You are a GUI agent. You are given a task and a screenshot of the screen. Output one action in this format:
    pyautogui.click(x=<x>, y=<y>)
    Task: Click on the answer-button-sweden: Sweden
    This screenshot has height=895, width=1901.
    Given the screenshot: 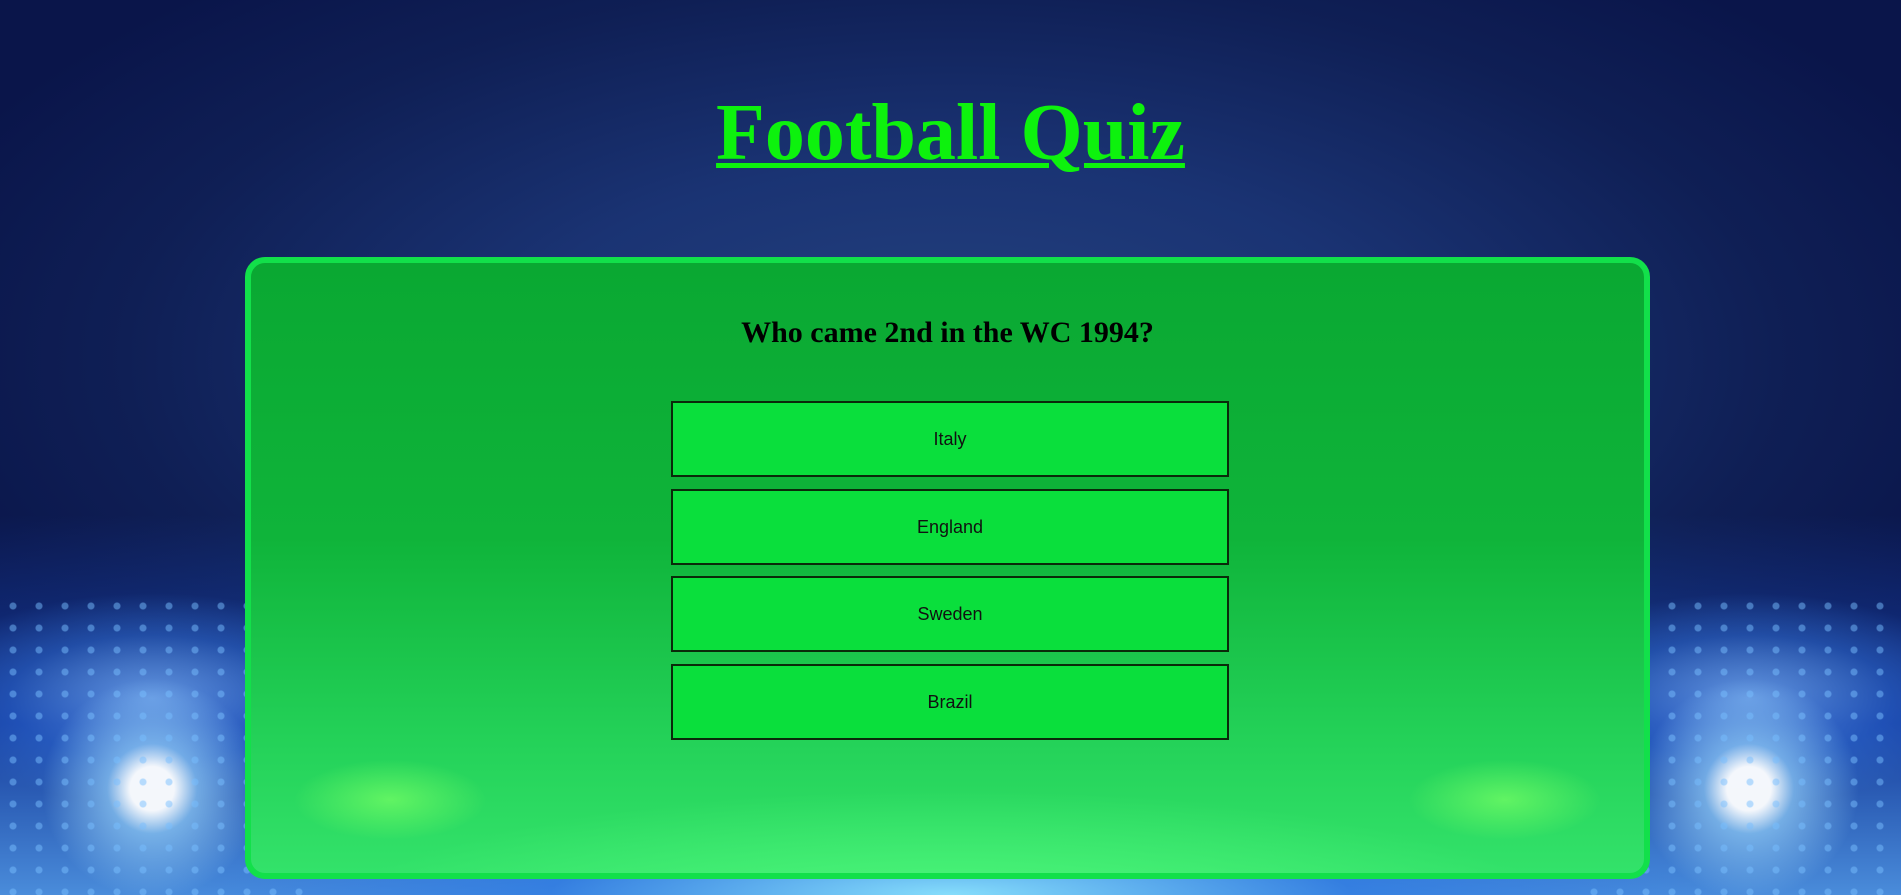 What is the action you would take?
    pyautogui.click(x=950, y=614)
    